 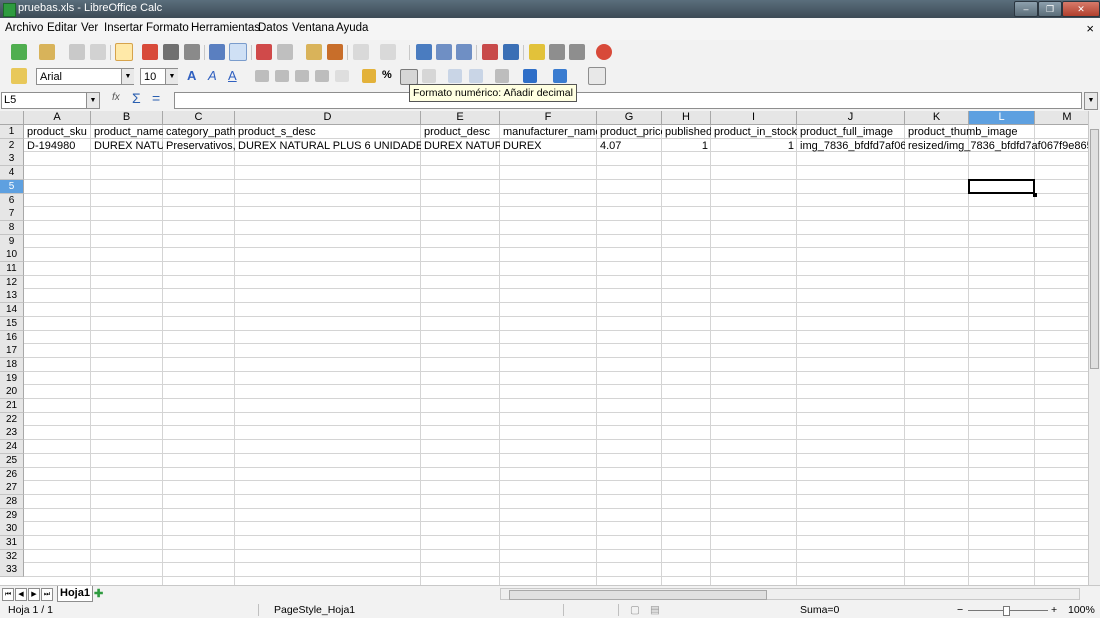 What do you see at coordinates (557, 52) in the screenshot?
I see `find-replace-icon` at bounding box center [557, 52].